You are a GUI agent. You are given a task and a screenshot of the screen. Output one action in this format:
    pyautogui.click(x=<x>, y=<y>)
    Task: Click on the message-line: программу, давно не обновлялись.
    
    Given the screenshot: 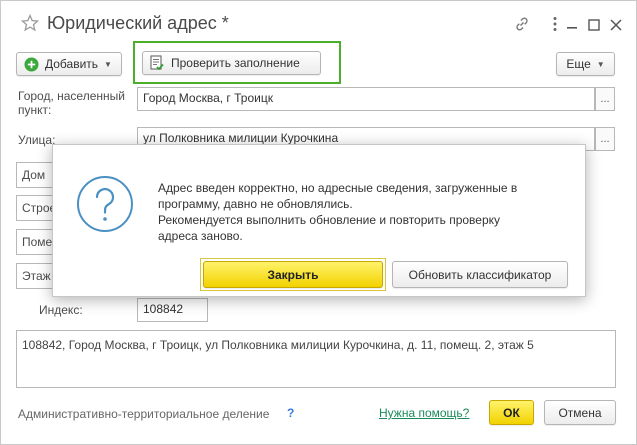 What is the action you would take?
    pyautogui.click(x=255, y=204)
    